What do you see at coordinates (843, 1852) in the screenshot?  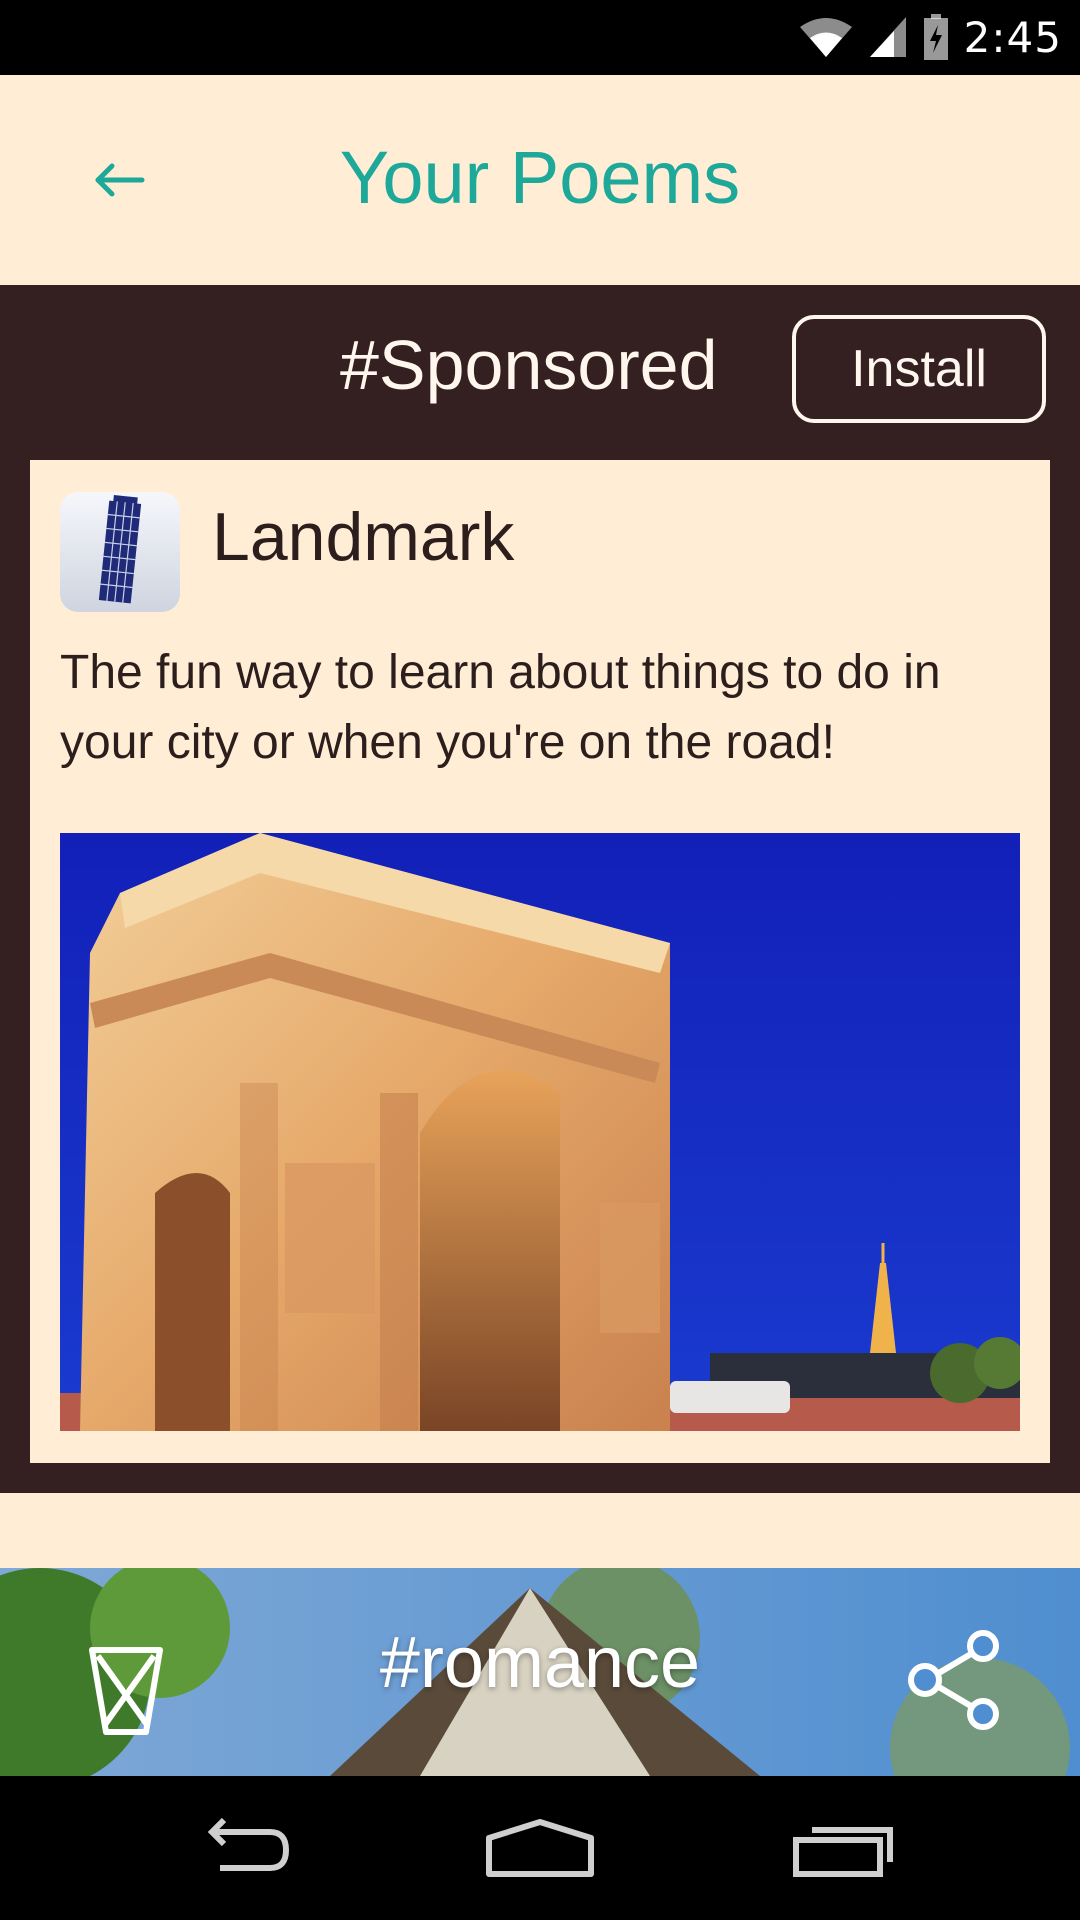 I see `recents-icon` at bounding box center [843, 1852].